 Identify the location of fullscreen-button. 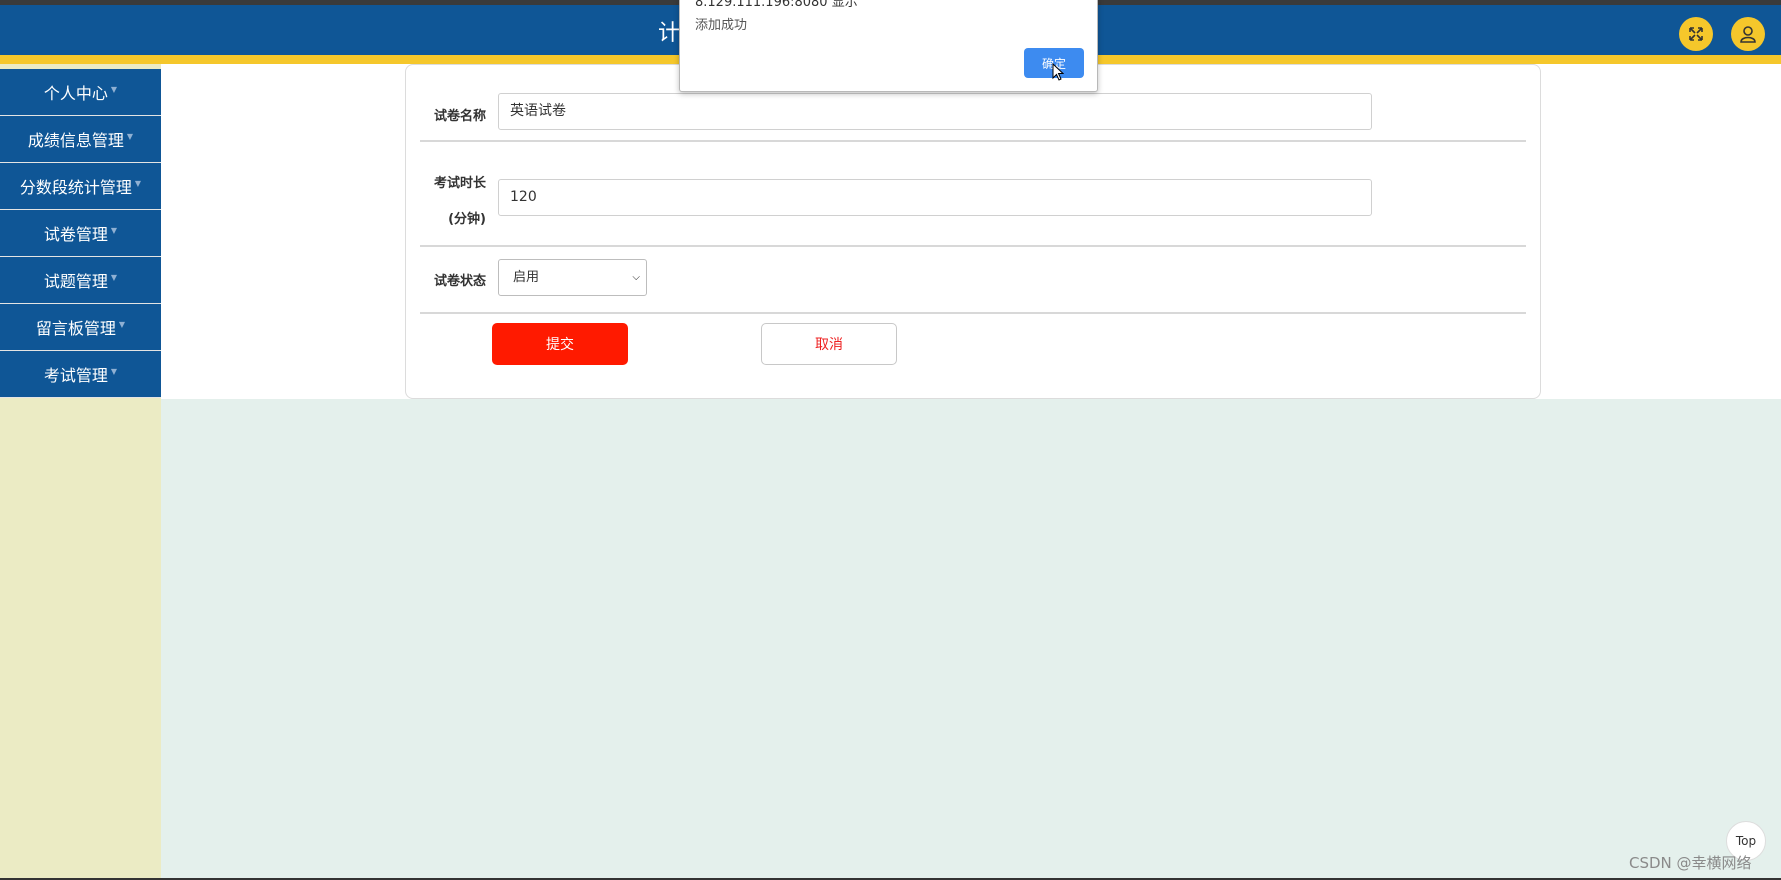
(1696, 34).